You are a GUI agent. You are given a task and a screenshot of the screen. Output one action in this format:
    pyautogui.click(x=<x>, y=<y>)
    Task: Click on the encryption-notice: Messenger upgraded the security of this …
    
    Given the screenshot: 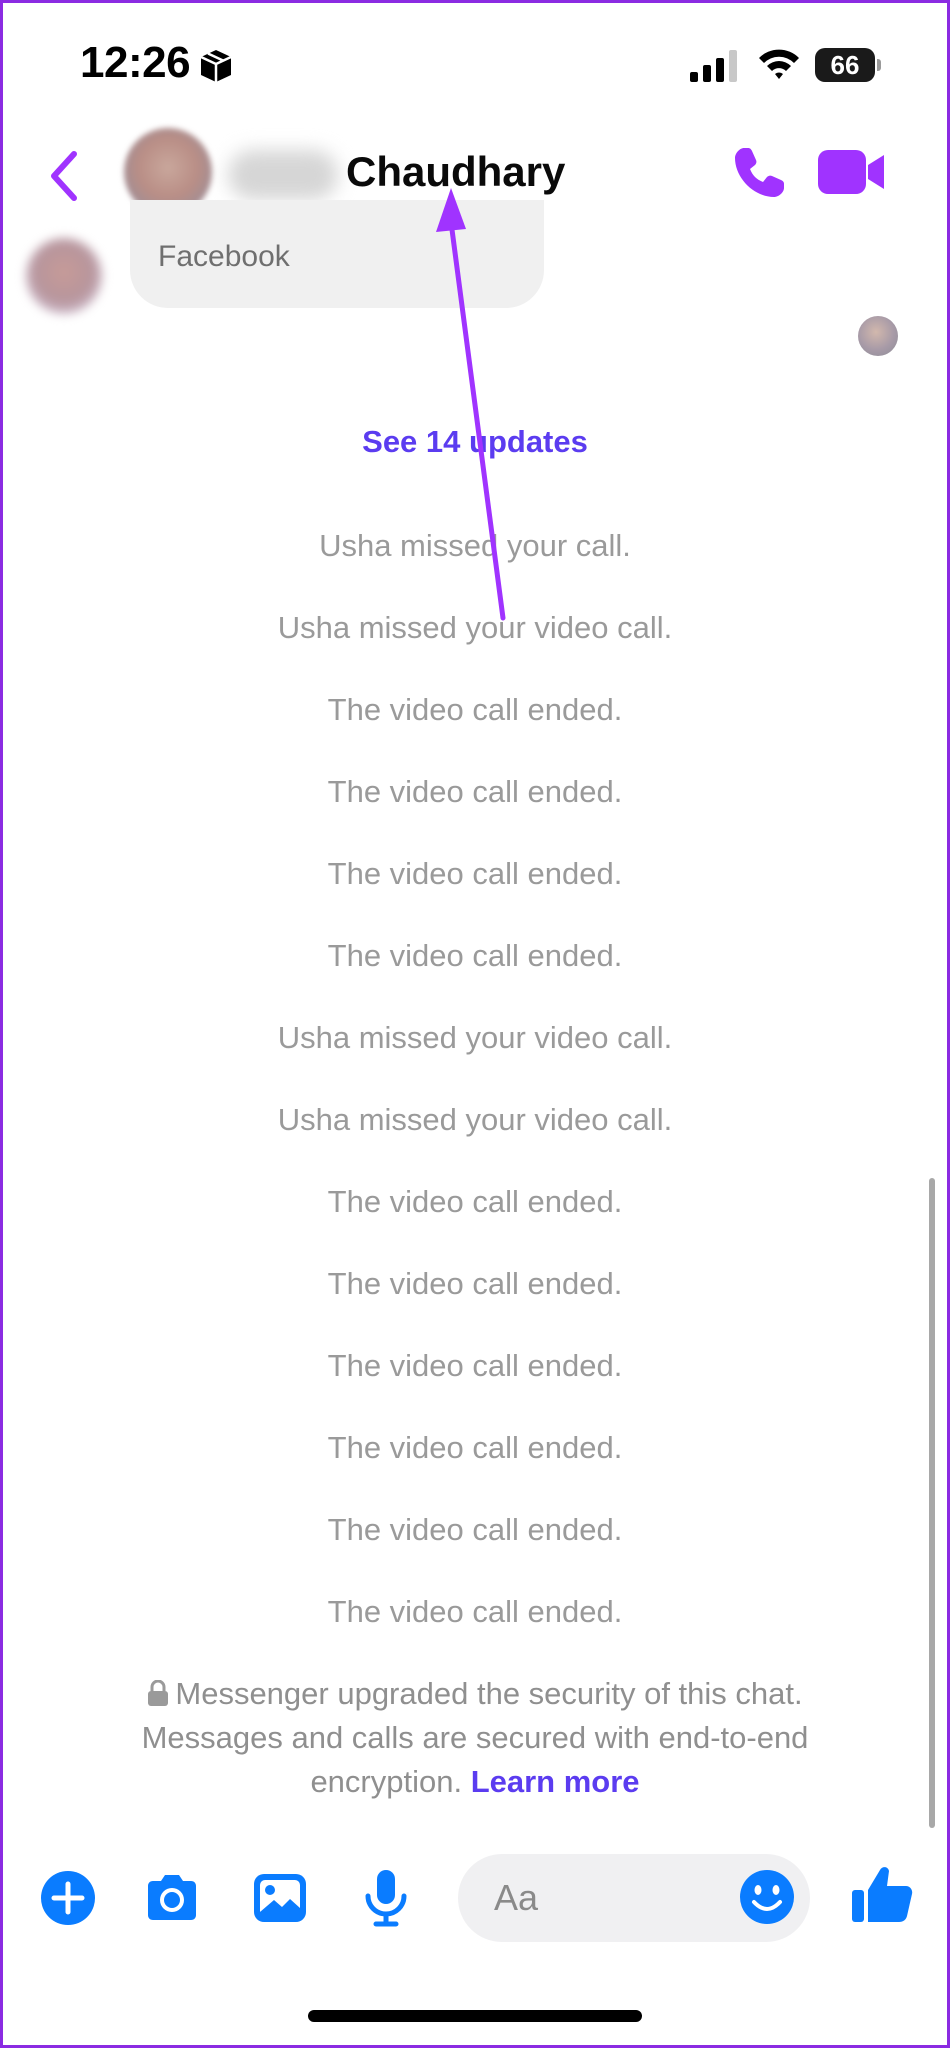 What is the action you would take?
    pyautogui.click(x=475, y=1738)
    